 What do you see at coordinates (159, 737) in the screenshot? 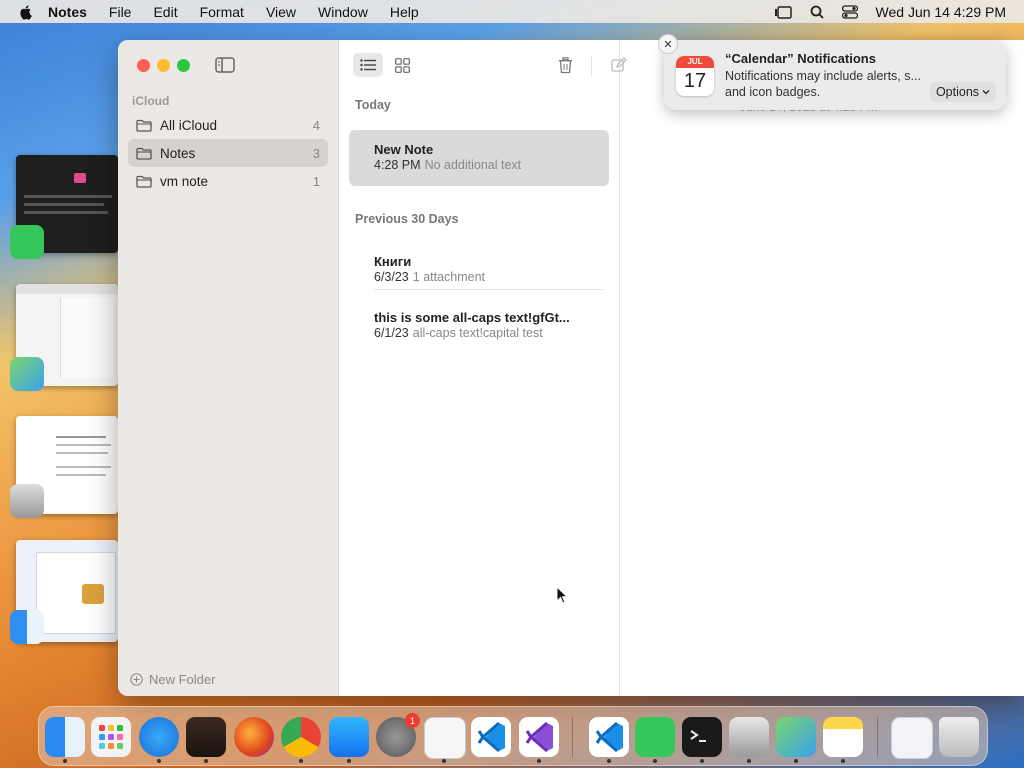
I see `dock-safari-icon` at bounding box center [159, 737].